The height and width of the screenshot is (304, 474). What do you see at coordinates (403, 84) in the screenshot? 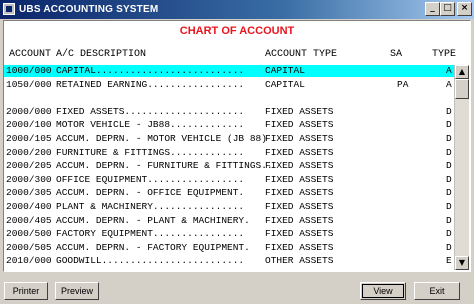
I see `sa-cell: PA` at bounding box center [403, 84].